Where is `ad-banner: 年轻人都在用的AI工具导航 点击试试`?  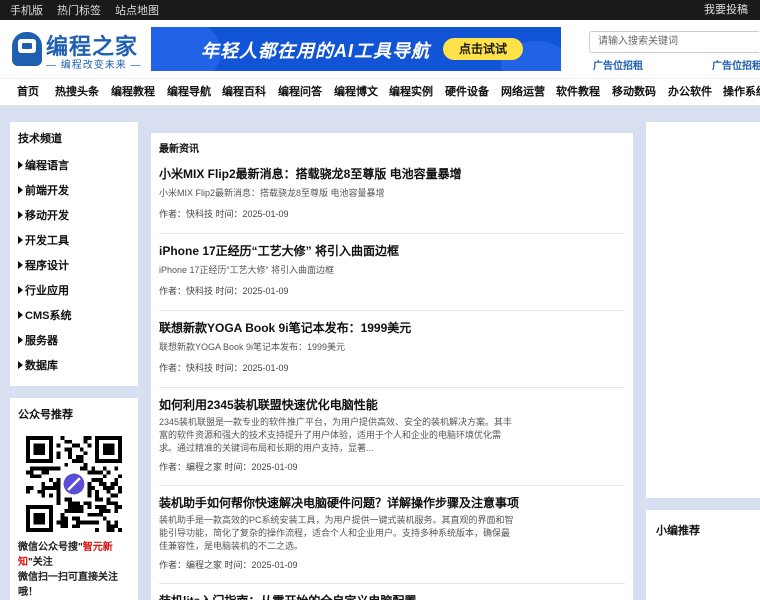 ad-banner: 年轻人都在用的AI工具导航 点击试试 is located at coordinates (356, 49).